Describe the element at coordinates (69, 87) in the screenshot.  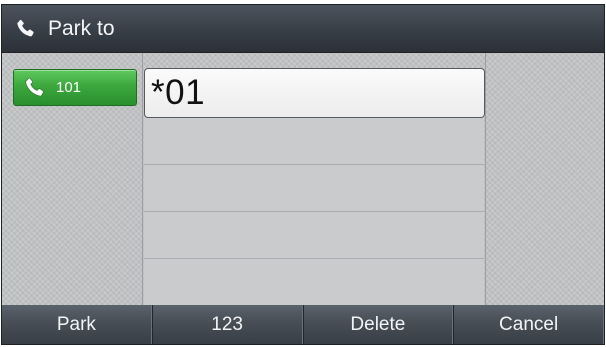
I see `line-key-label: 101` at that location.